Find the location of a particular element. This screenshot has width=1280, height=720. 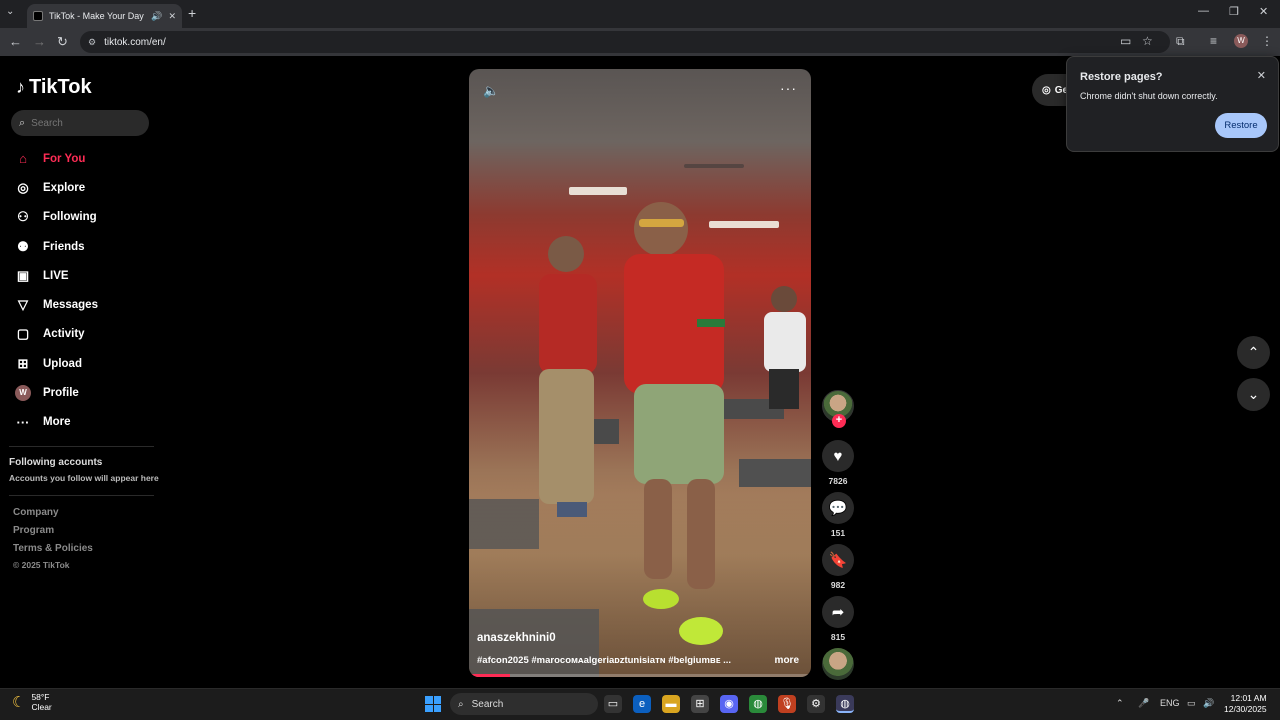

comment-button: 💬 is located at coordinates (838, 508).